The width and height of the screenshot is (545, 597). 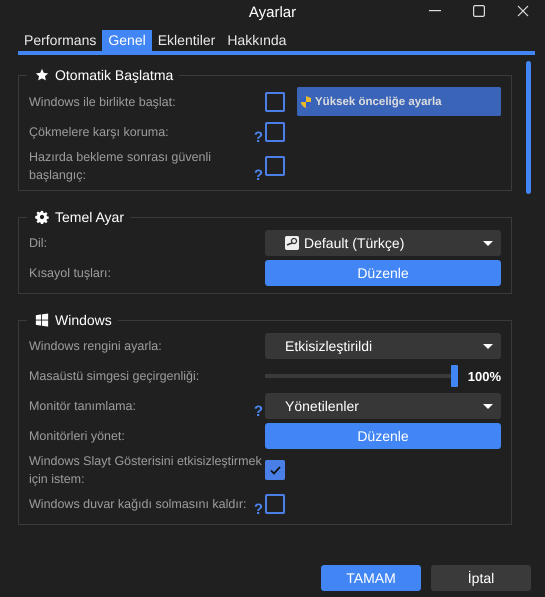 I want to click on setting-label: Windows Slayt Gösterisini etkisizleştirmek için istem:, so click(x=146, y=470).